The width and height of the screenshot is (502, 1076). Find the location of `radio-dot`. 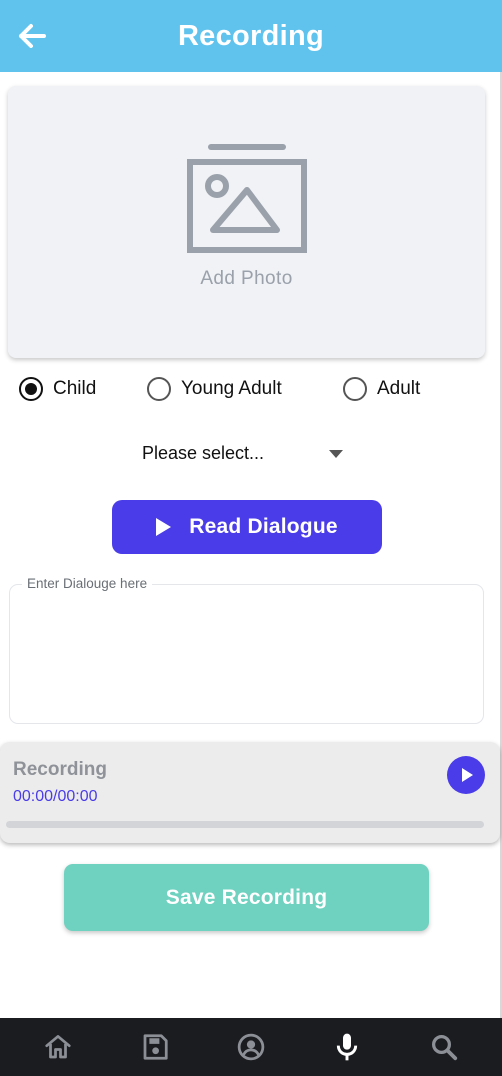

radio-dot is located at coordinates (31, 389).